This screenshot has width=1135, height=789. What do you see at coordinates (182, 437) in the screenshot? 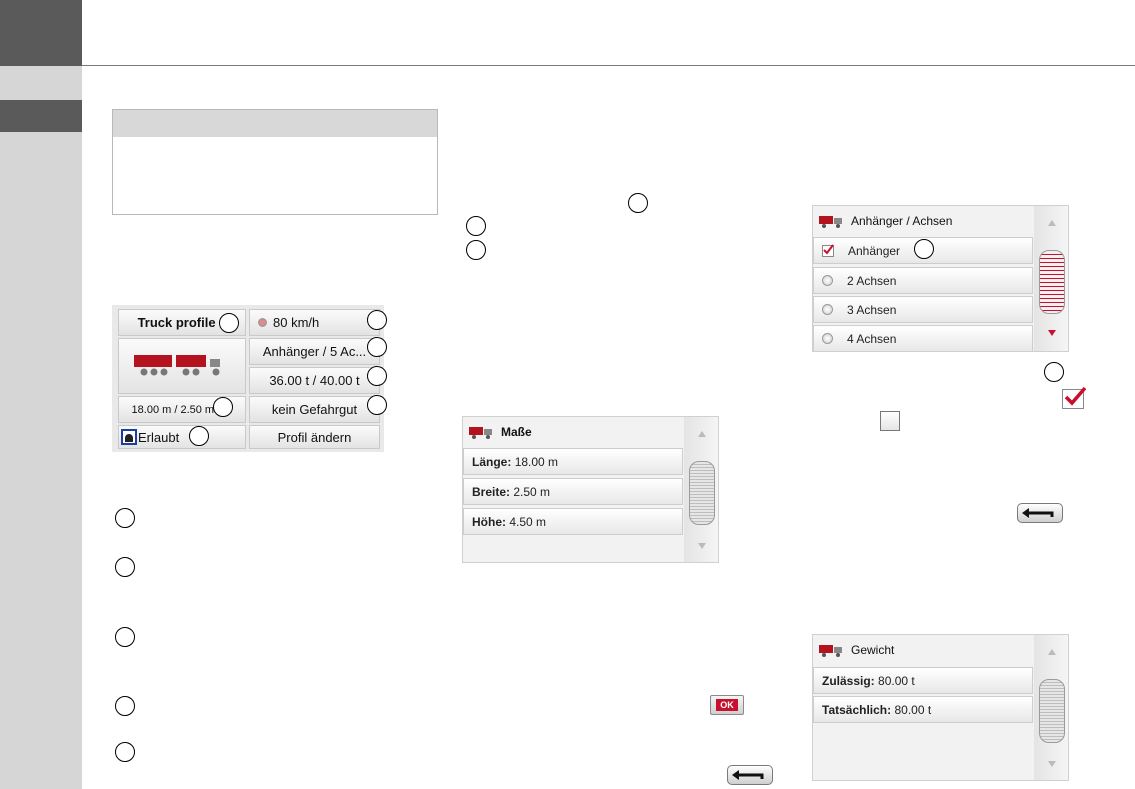
I see `tunnel-button: Erlaubt` at bounding box center [182, 437].